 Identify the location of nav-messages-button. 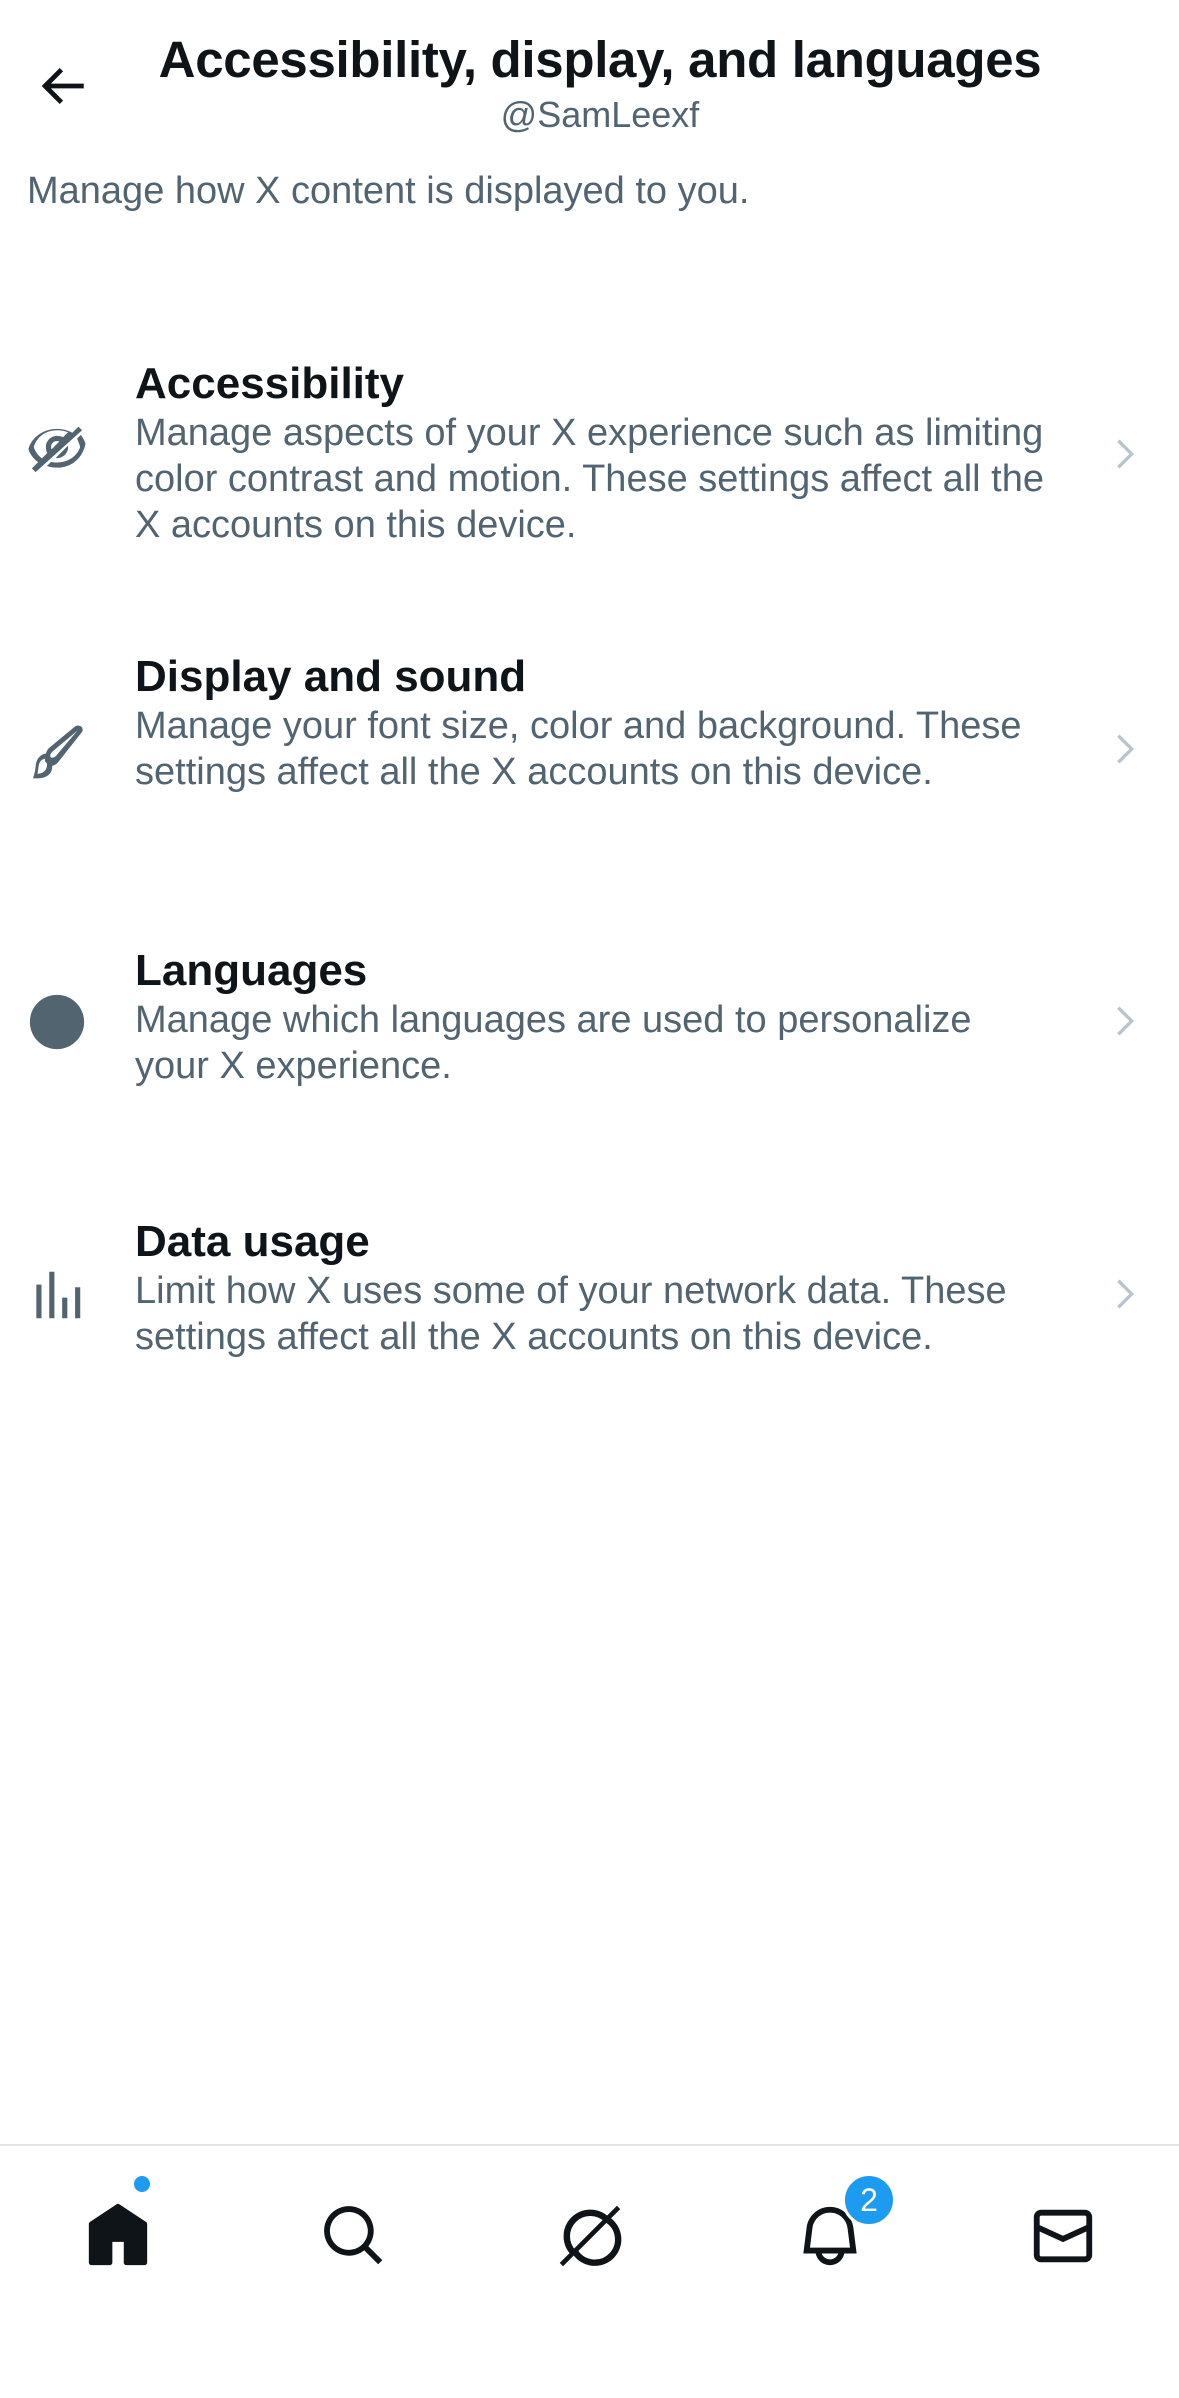
(1063, 2236).